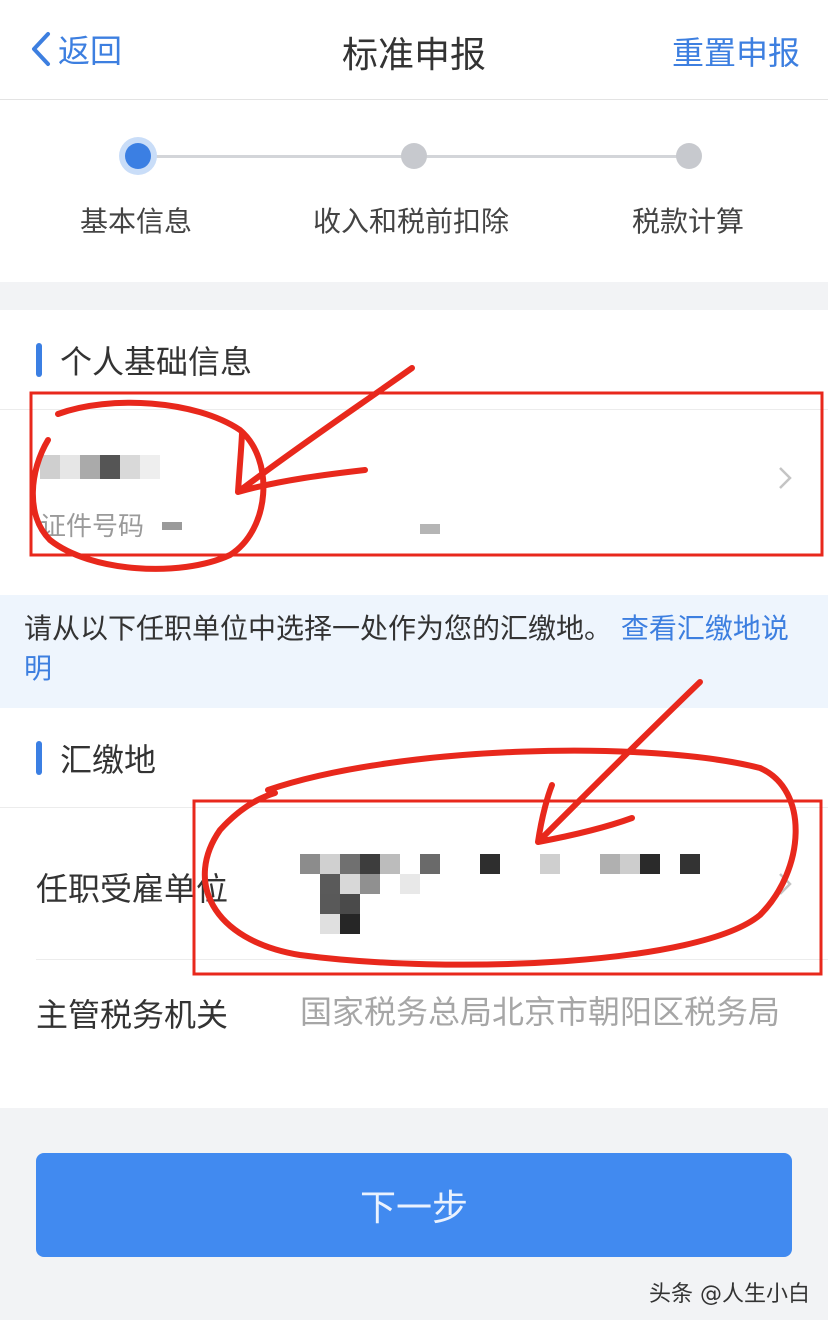 The width and height of the screenshot is (828, 1320). I want to click on employer-row: 任职受雇单位, so click(432, 884).